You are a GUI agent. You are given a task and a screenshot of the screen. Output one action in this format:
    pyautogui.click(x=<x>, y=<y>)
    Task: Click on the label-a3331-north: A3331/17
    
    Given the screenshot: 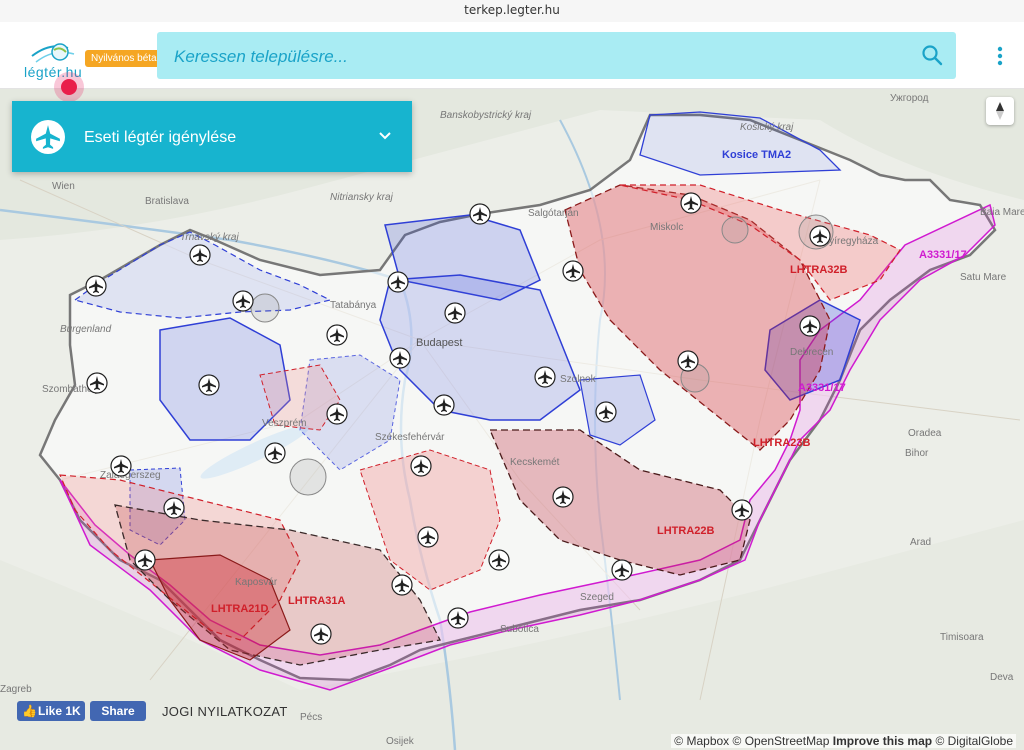 What is the action you would take?
    pyautogui.click(x=943, y=255)
    